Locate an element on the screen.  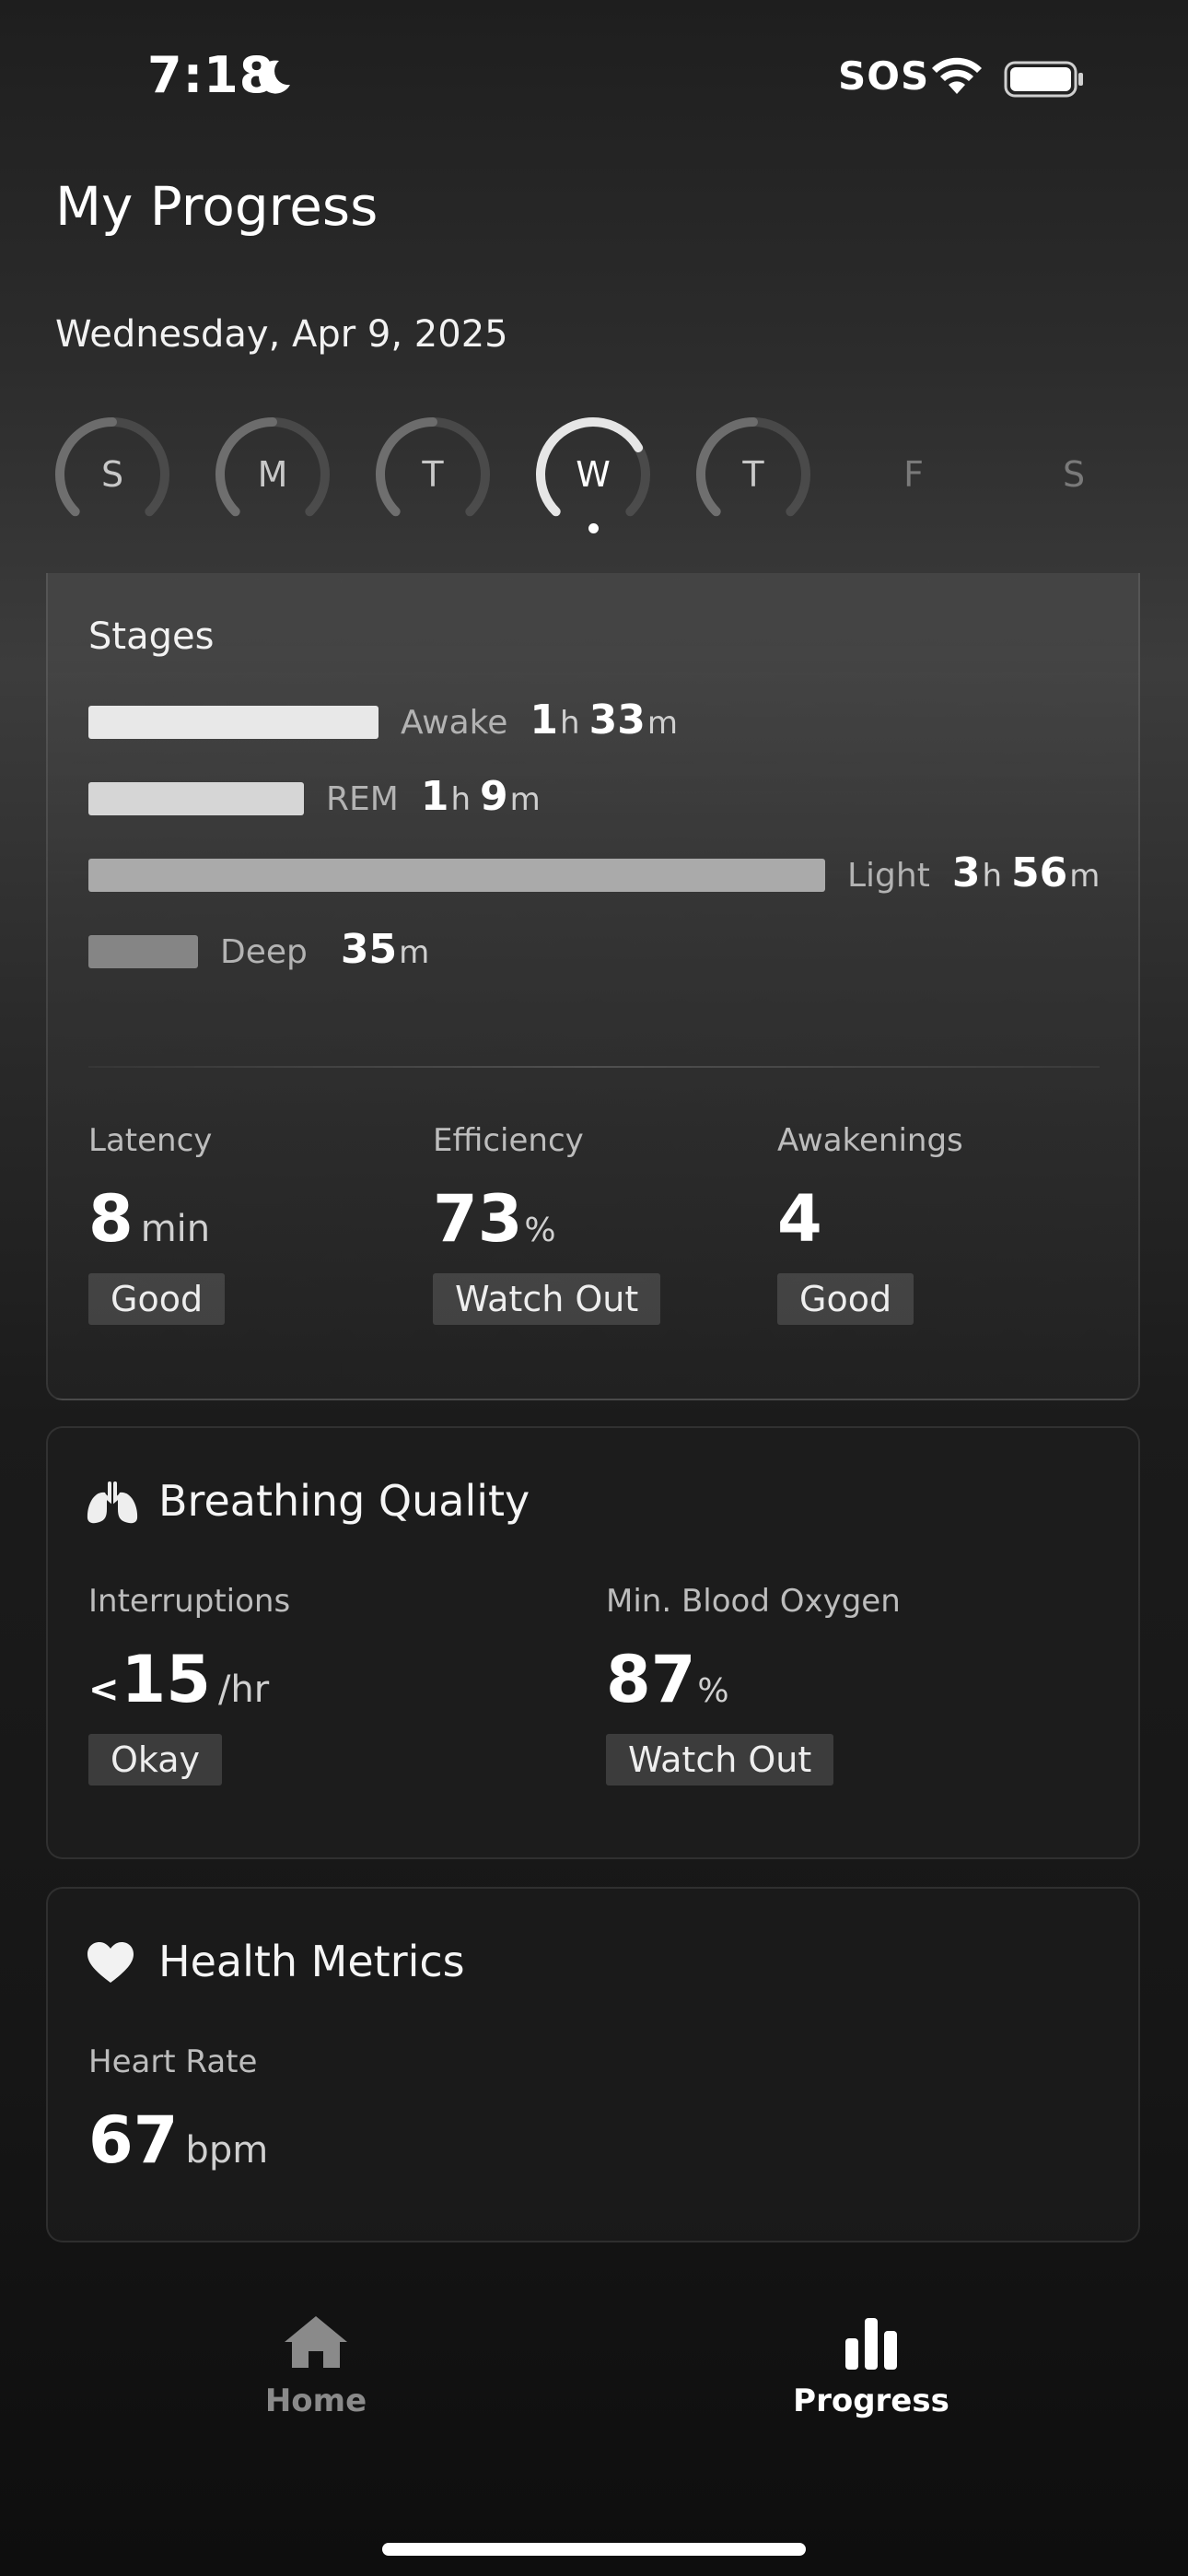
selected-date: Wednesday, Apr 9, 2025 is located at coordinates (281, 334).